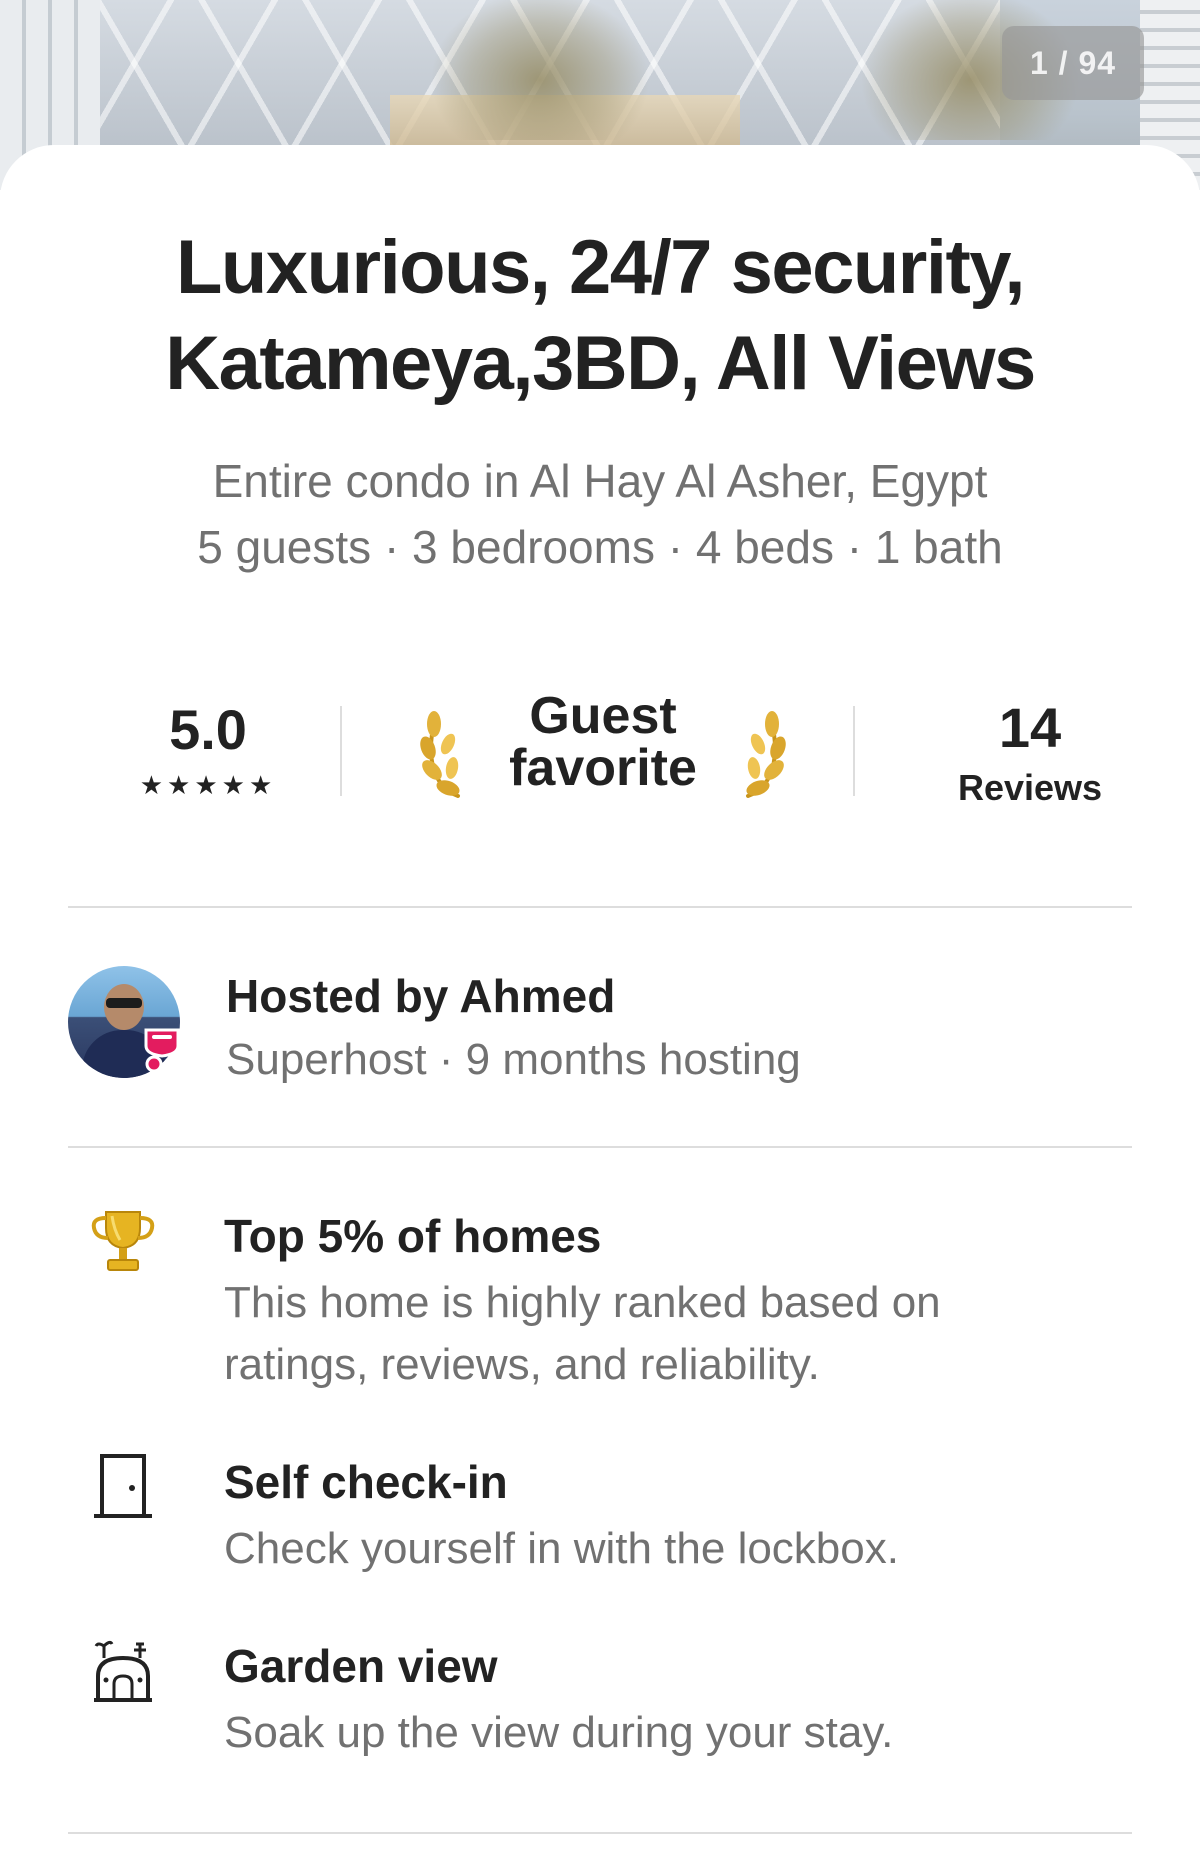 This screenshot has width=1200, height=1859. What do you see at coordinates (561, 1548) in the screenshot?
I see `highlight-description-line: Check yourself in with the lockbox.` at bounding box center [561, 1548].